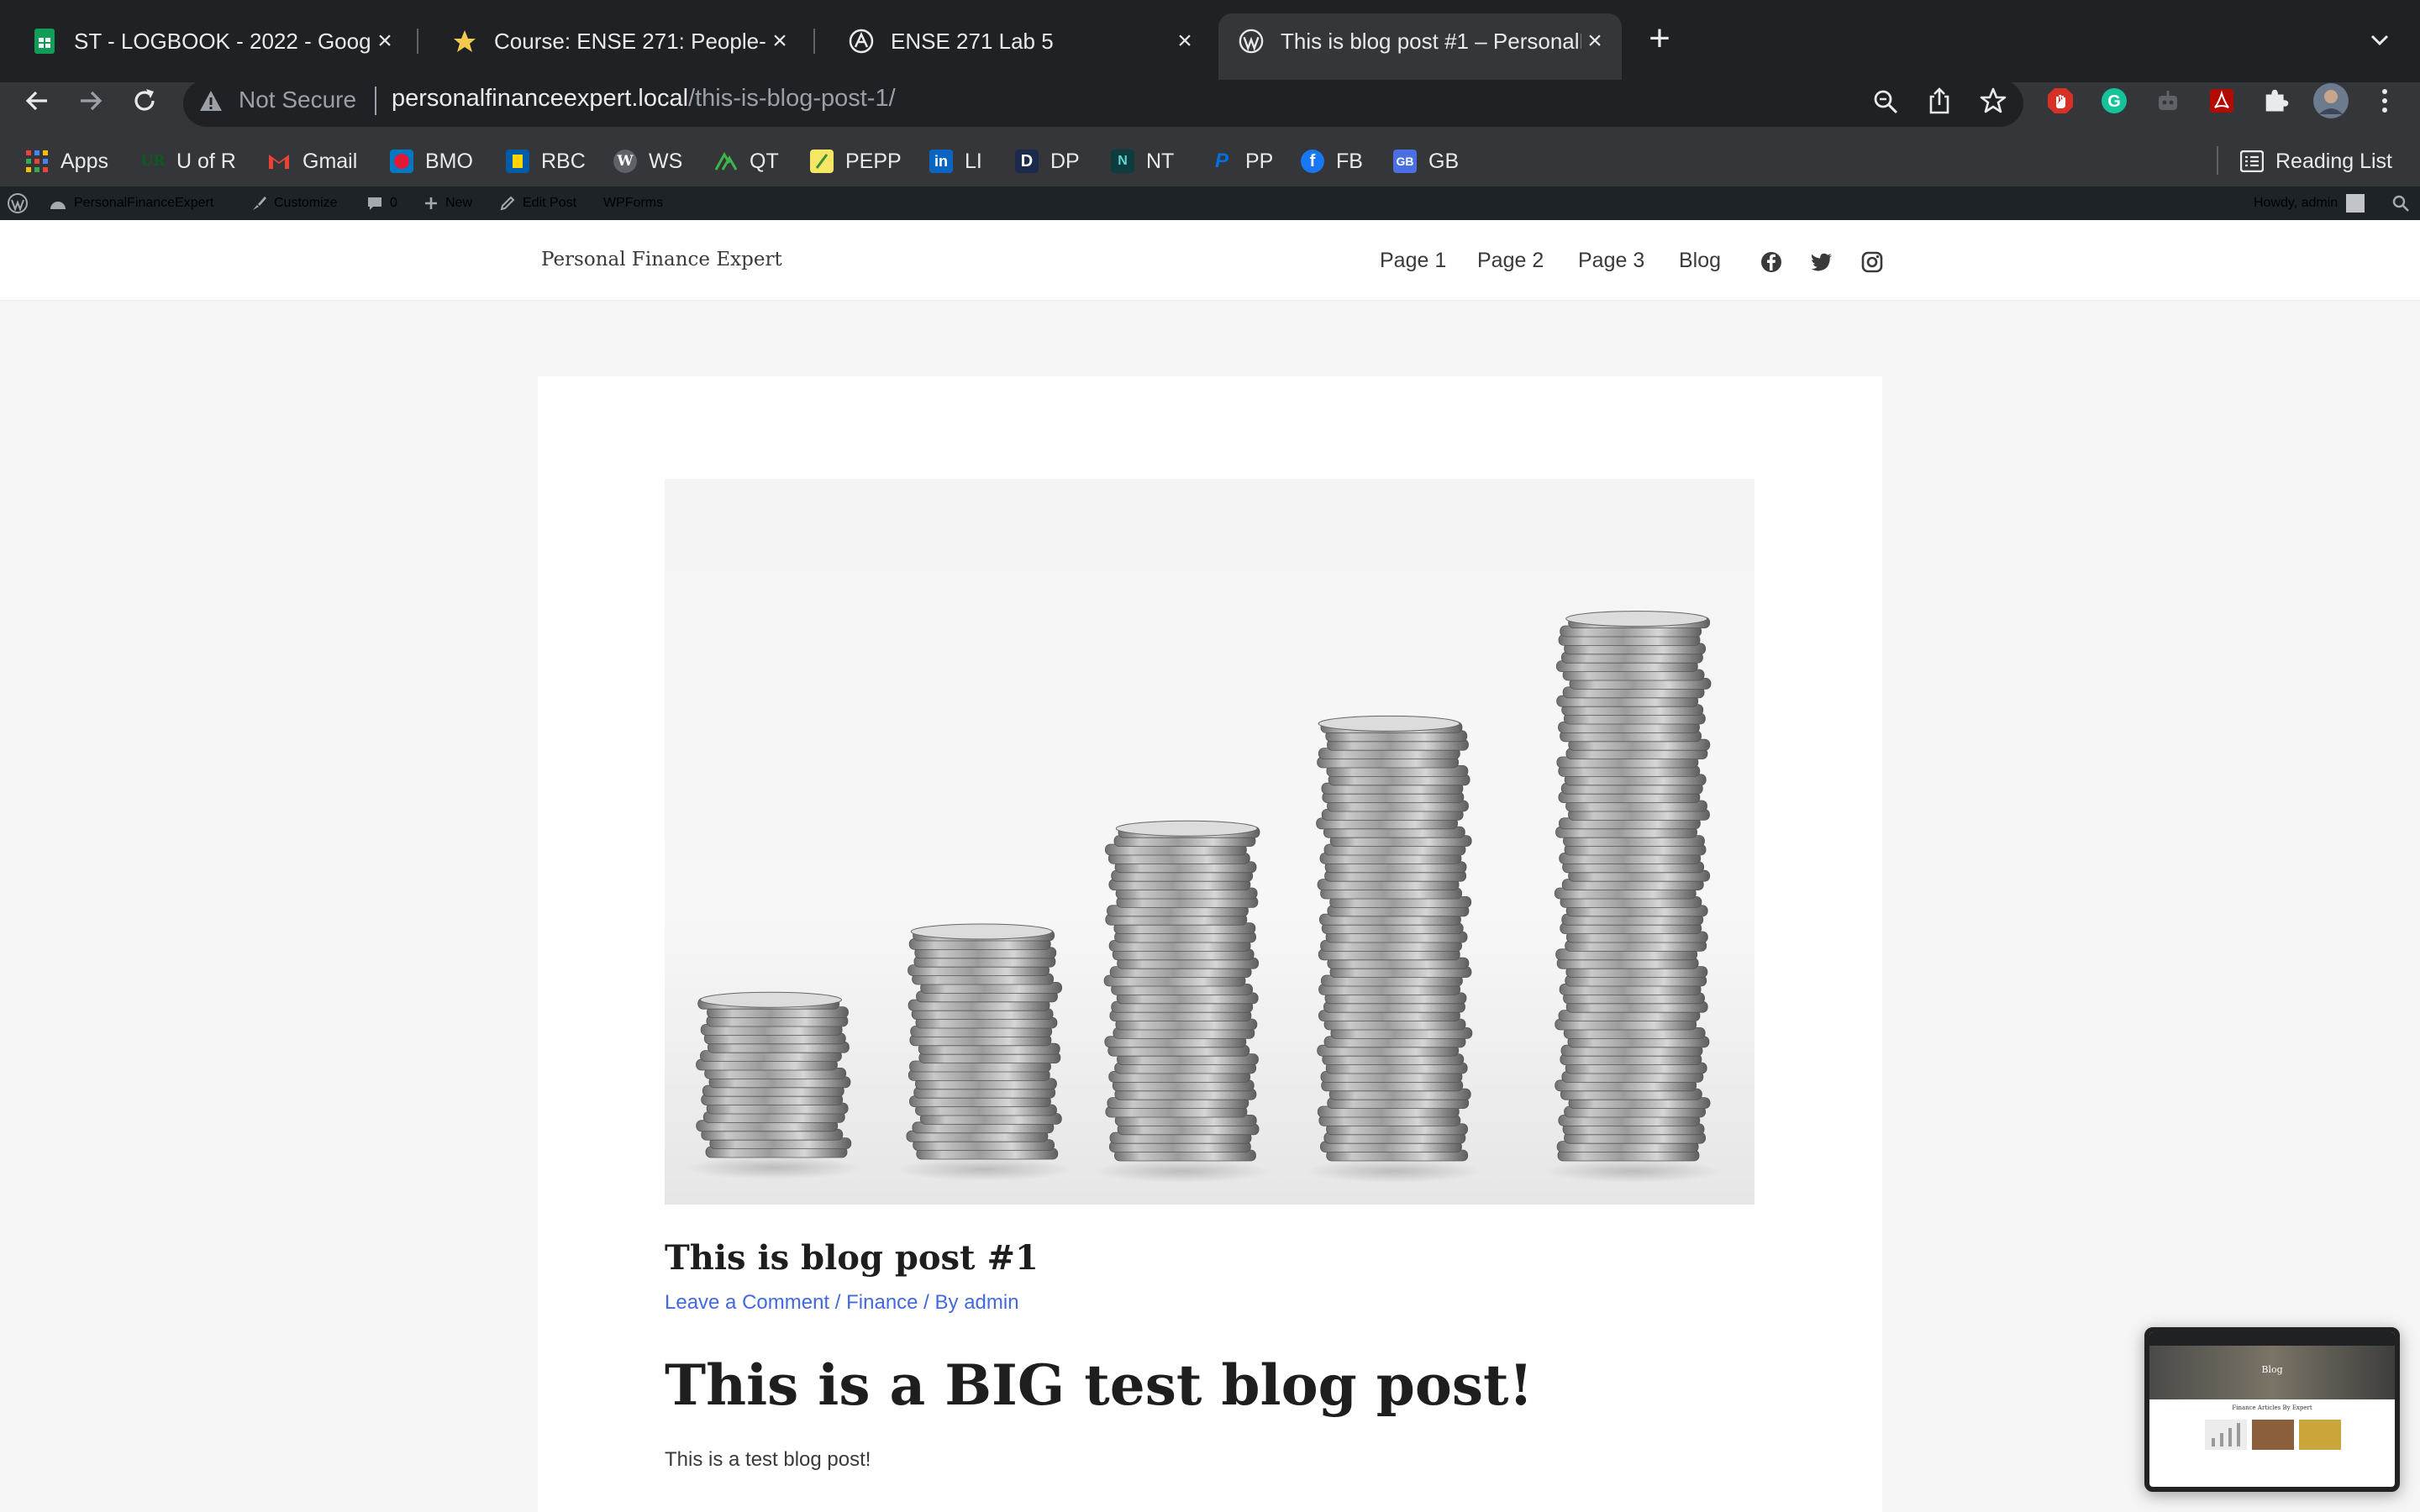  I want to click on tab-title: Course: ENSE 271: People-Centred Design, so click(630, 41).